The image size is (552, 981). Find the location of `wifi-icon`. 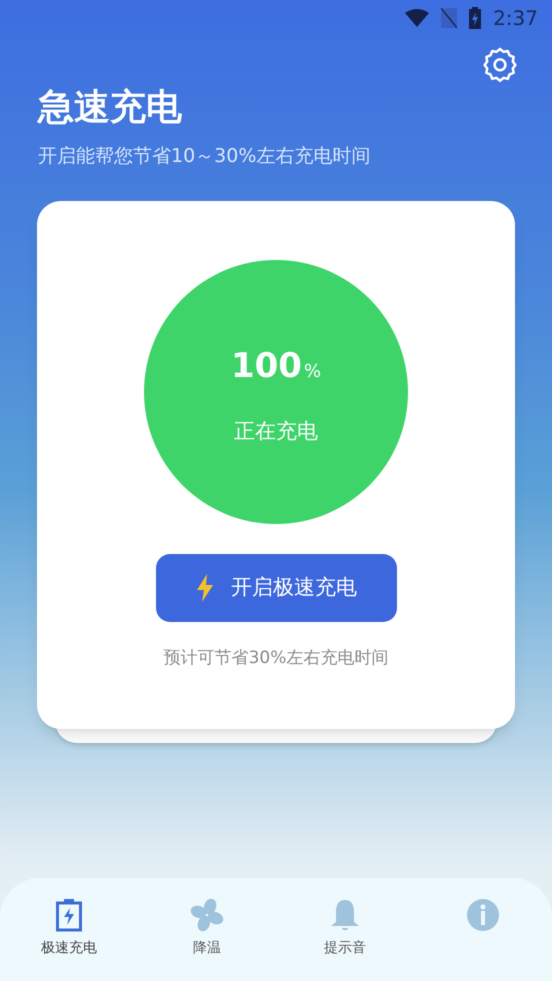

wifi-icon is located at coordinates (417, 18).